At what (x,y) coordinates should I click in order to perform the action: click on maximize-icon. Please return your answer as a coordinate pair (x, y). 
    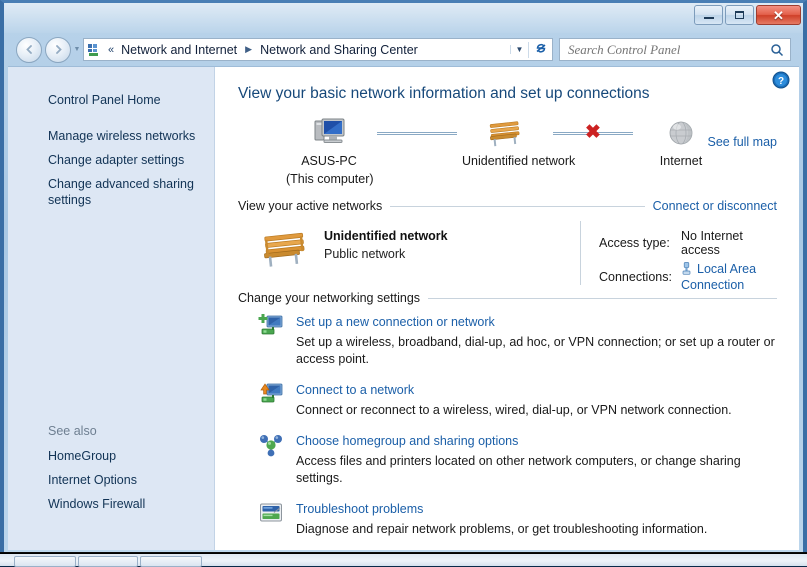
    Looking at the image, I should click on (739, 15).